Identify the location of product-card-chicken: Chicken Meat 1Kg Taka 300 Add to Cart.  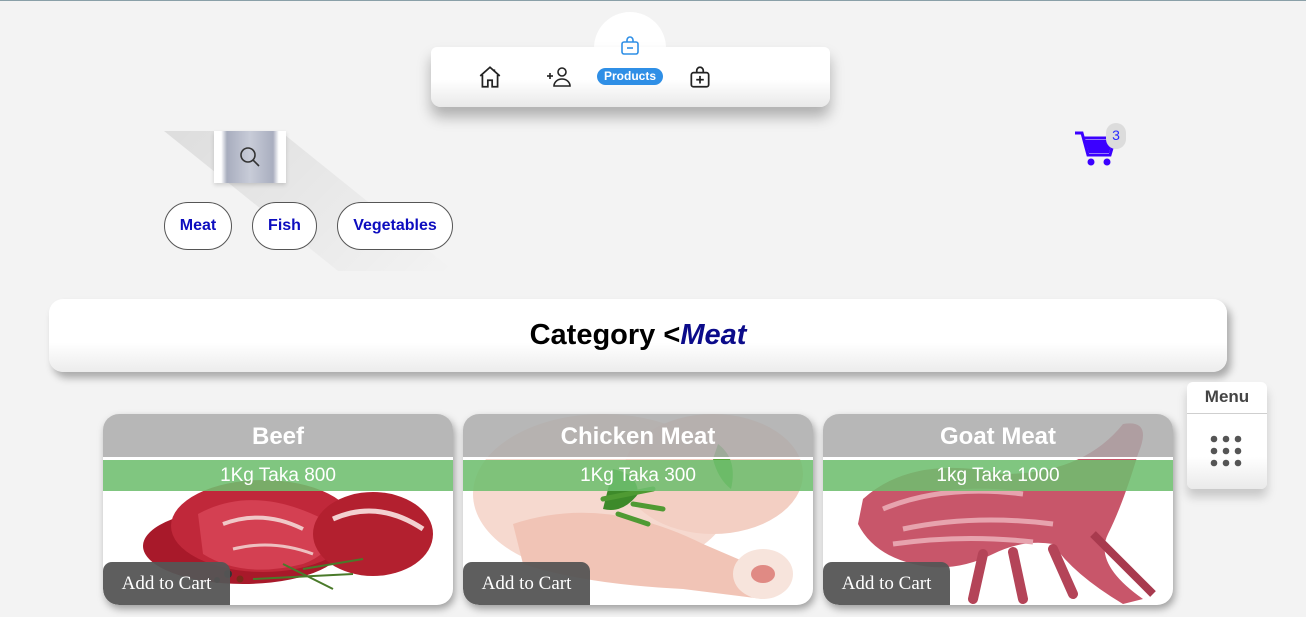
(638, 509).